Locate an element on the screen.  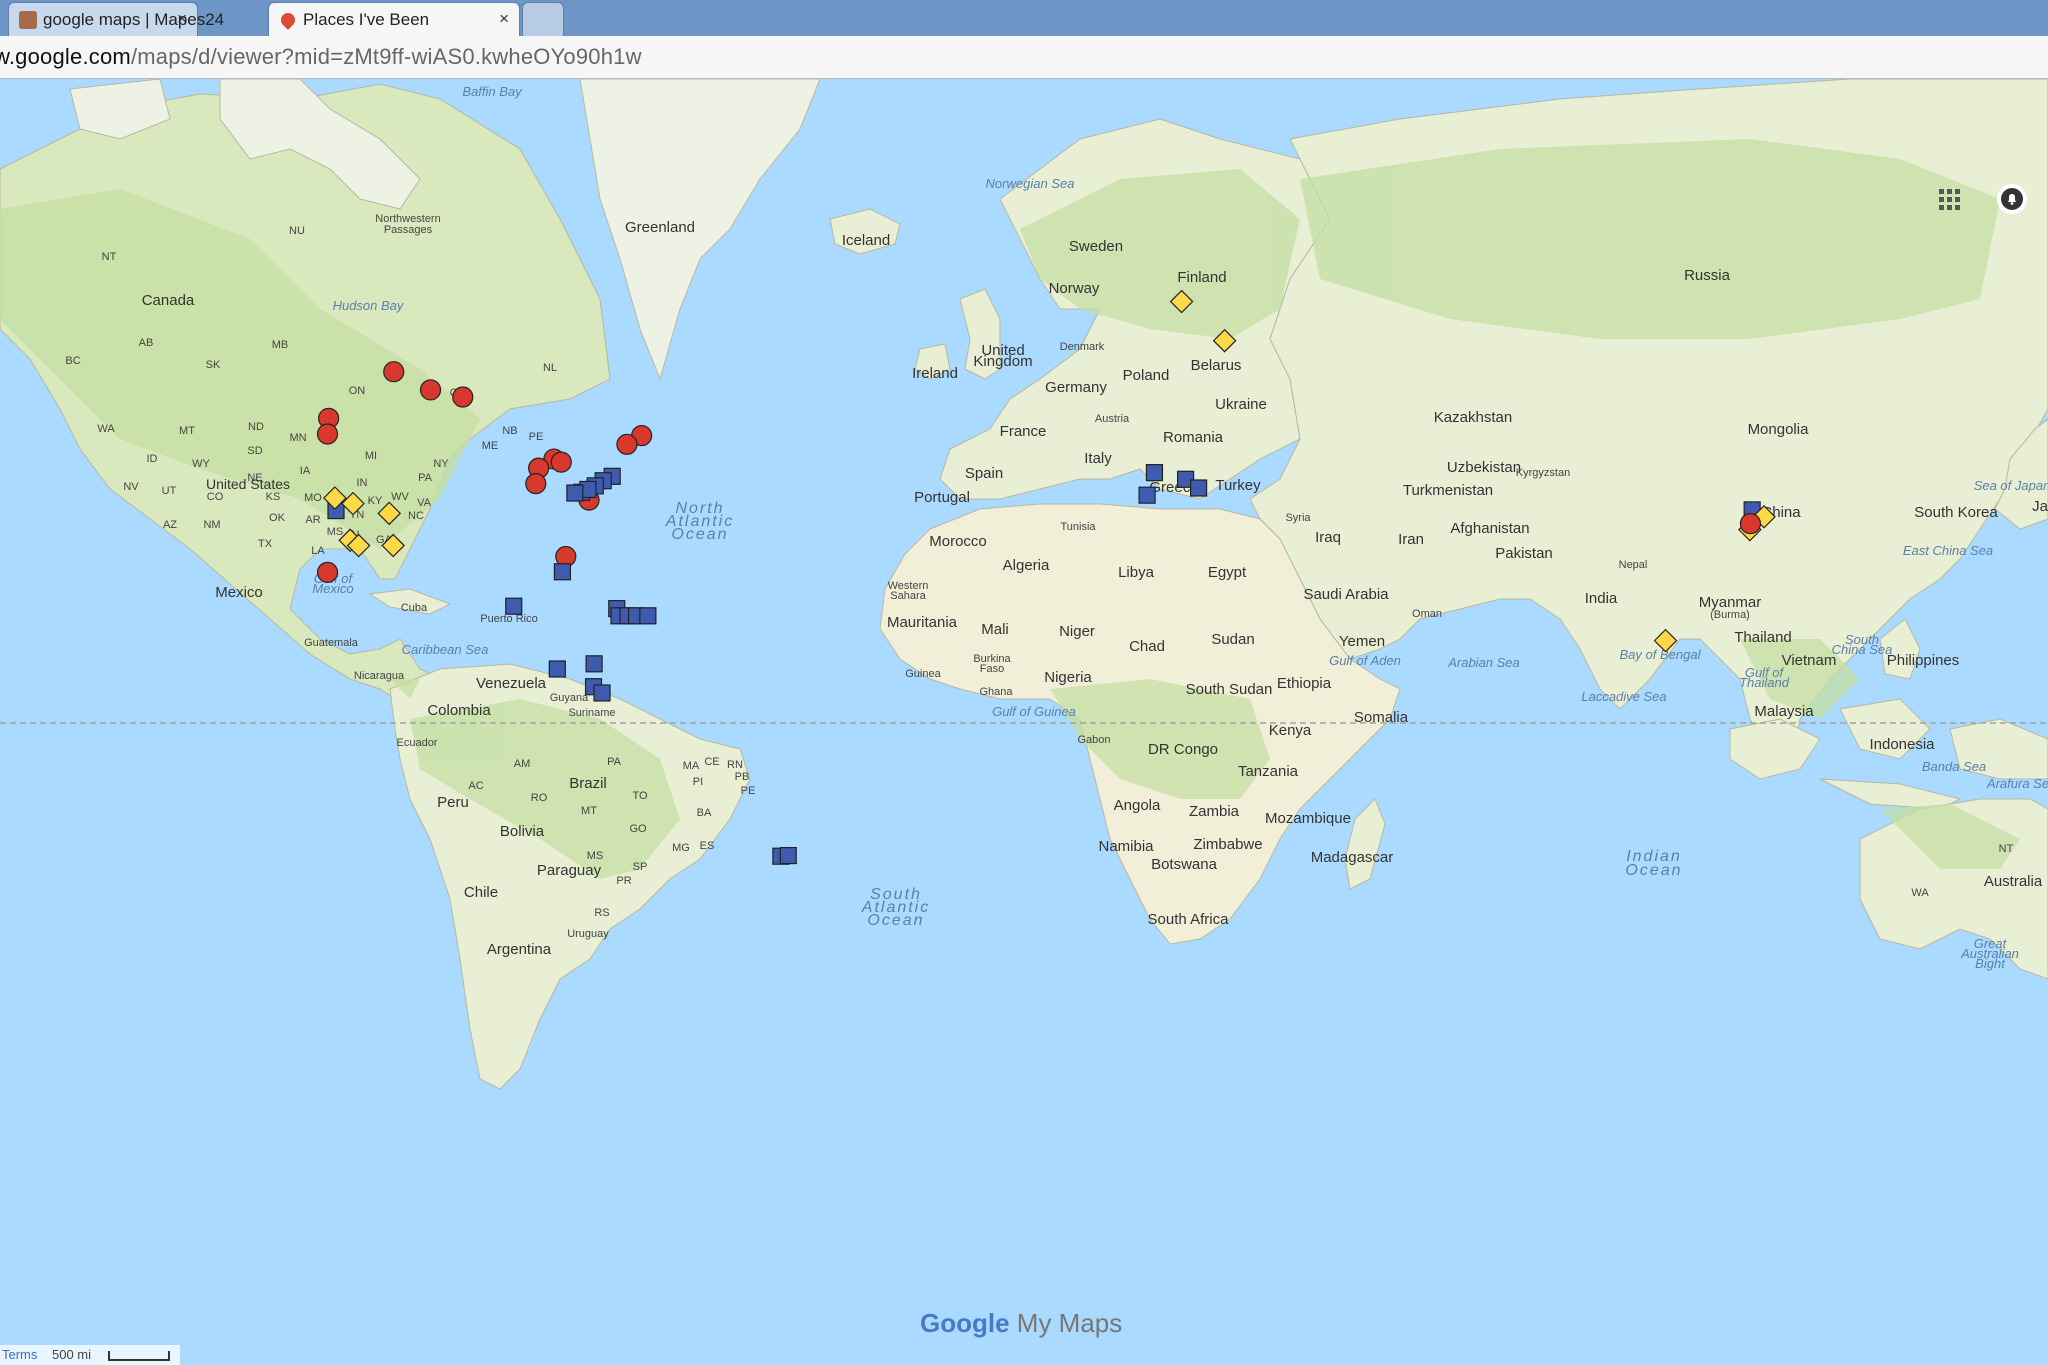
map-label: Baffin Bay is located at coordinates (492, 91).